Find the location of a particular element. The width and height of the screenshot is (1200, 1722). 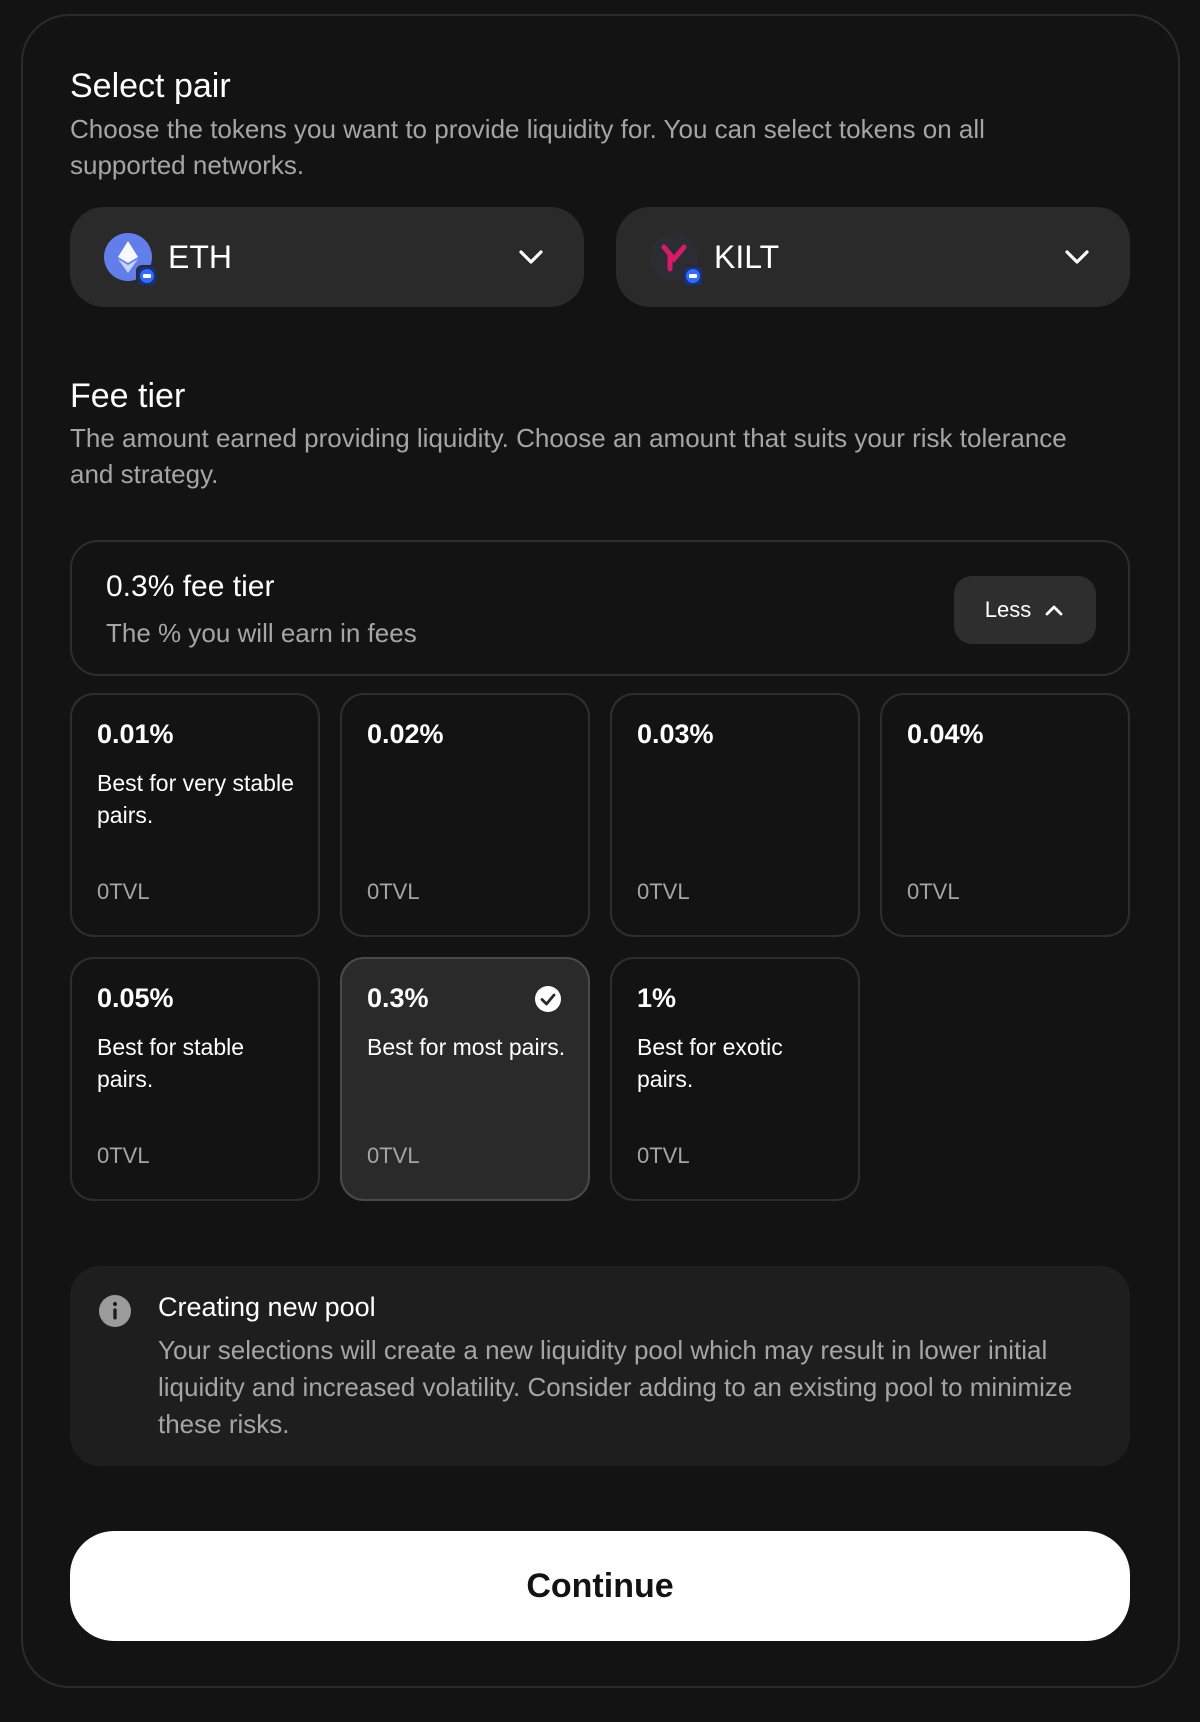

notice-title: Creating new pool is located at coordinates (267, 1307).